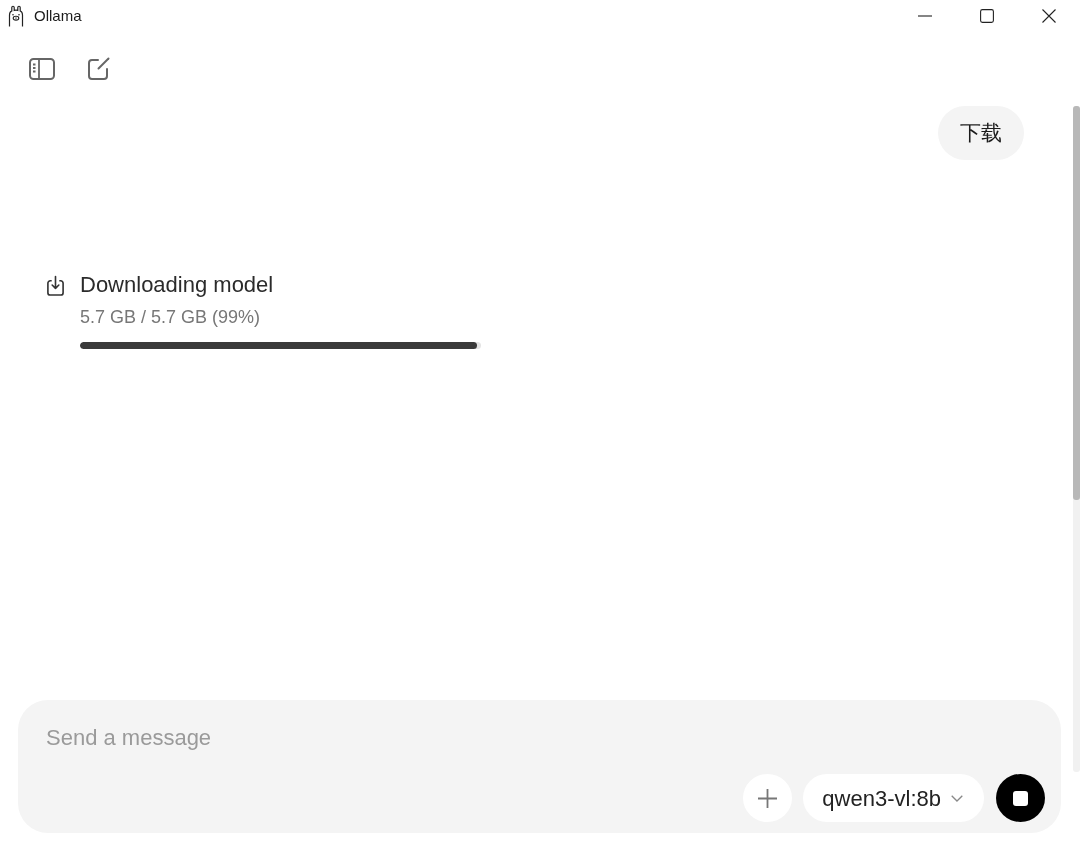 This screenshot has height=846, width=1080. Describe the element at coordinates (893, 798) in the screenshot. I see `model-selector: qwen3-vl:8b` at that location.